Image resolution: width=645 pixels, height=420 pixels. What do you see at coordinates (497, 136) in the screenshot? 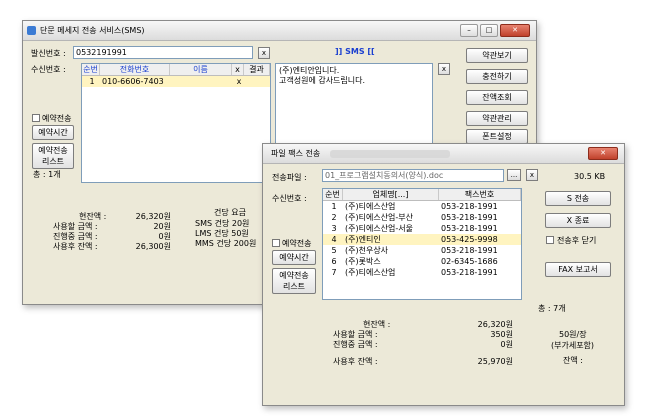
I see `font-settings-button: 폰트설정` at bounding box center [497, 136].